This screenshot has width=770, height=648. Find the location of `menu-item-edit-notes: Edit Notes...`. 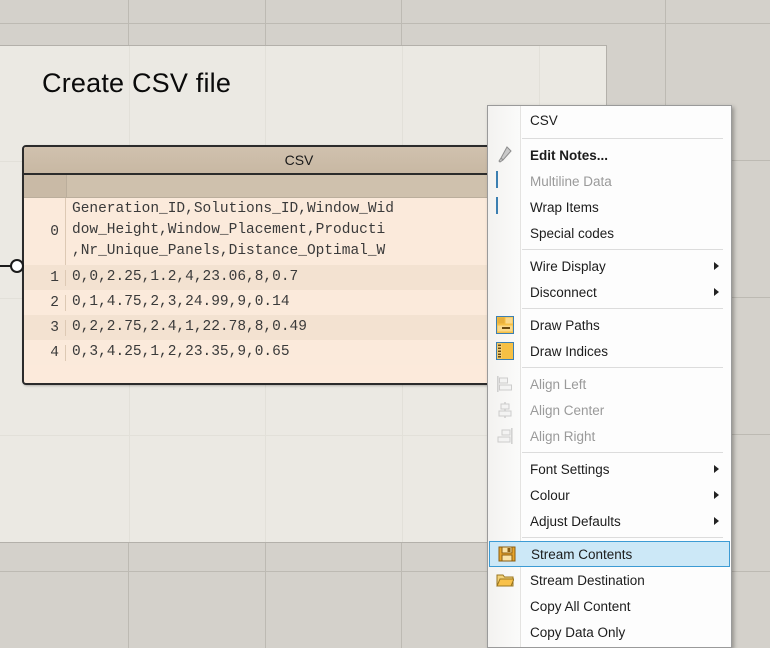

menu-item-edit-notes: Edit Notes... is located at coordinates (609, 155).